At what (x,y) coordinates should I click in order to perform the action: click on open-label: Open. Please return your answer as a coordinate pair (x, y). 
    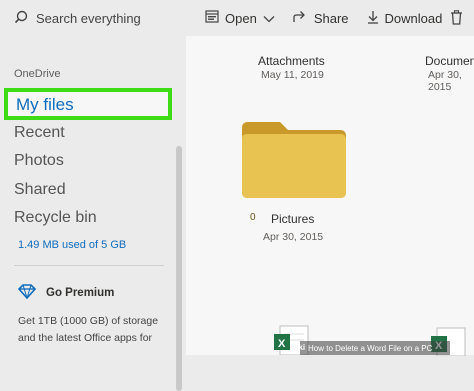
    Looking at the image, I should click on (241, 18).